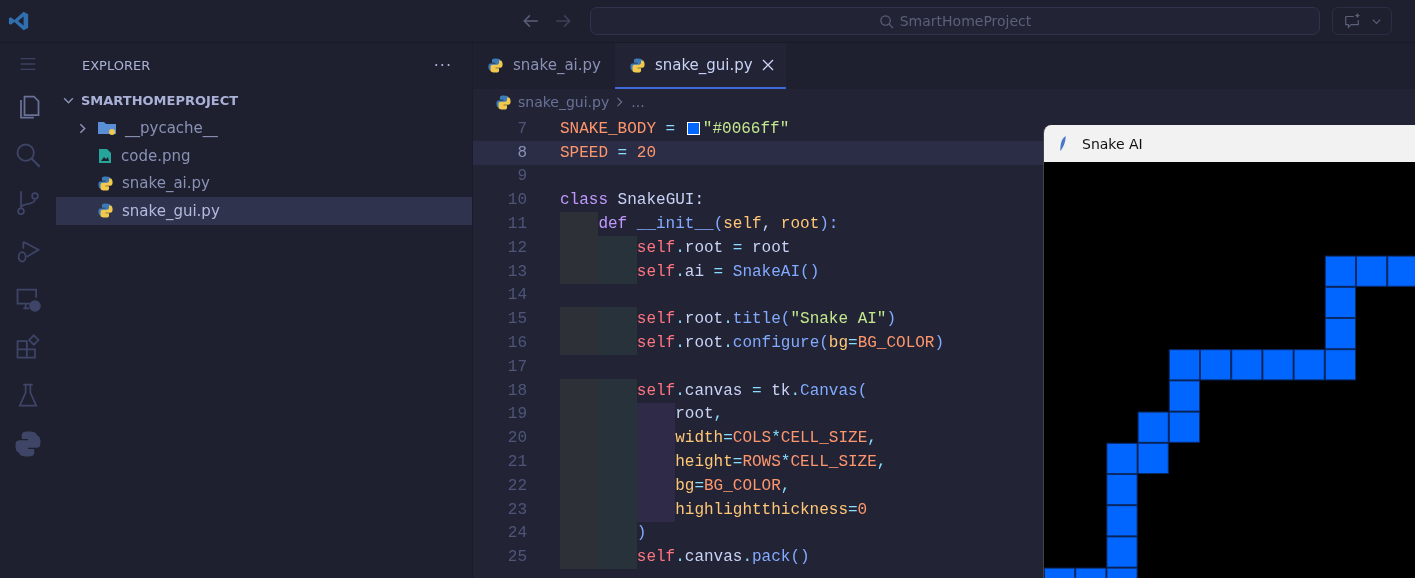 The height and width of the screenshot is (578, 1415). I want to click on code-token: canvas, so click(713, 390).